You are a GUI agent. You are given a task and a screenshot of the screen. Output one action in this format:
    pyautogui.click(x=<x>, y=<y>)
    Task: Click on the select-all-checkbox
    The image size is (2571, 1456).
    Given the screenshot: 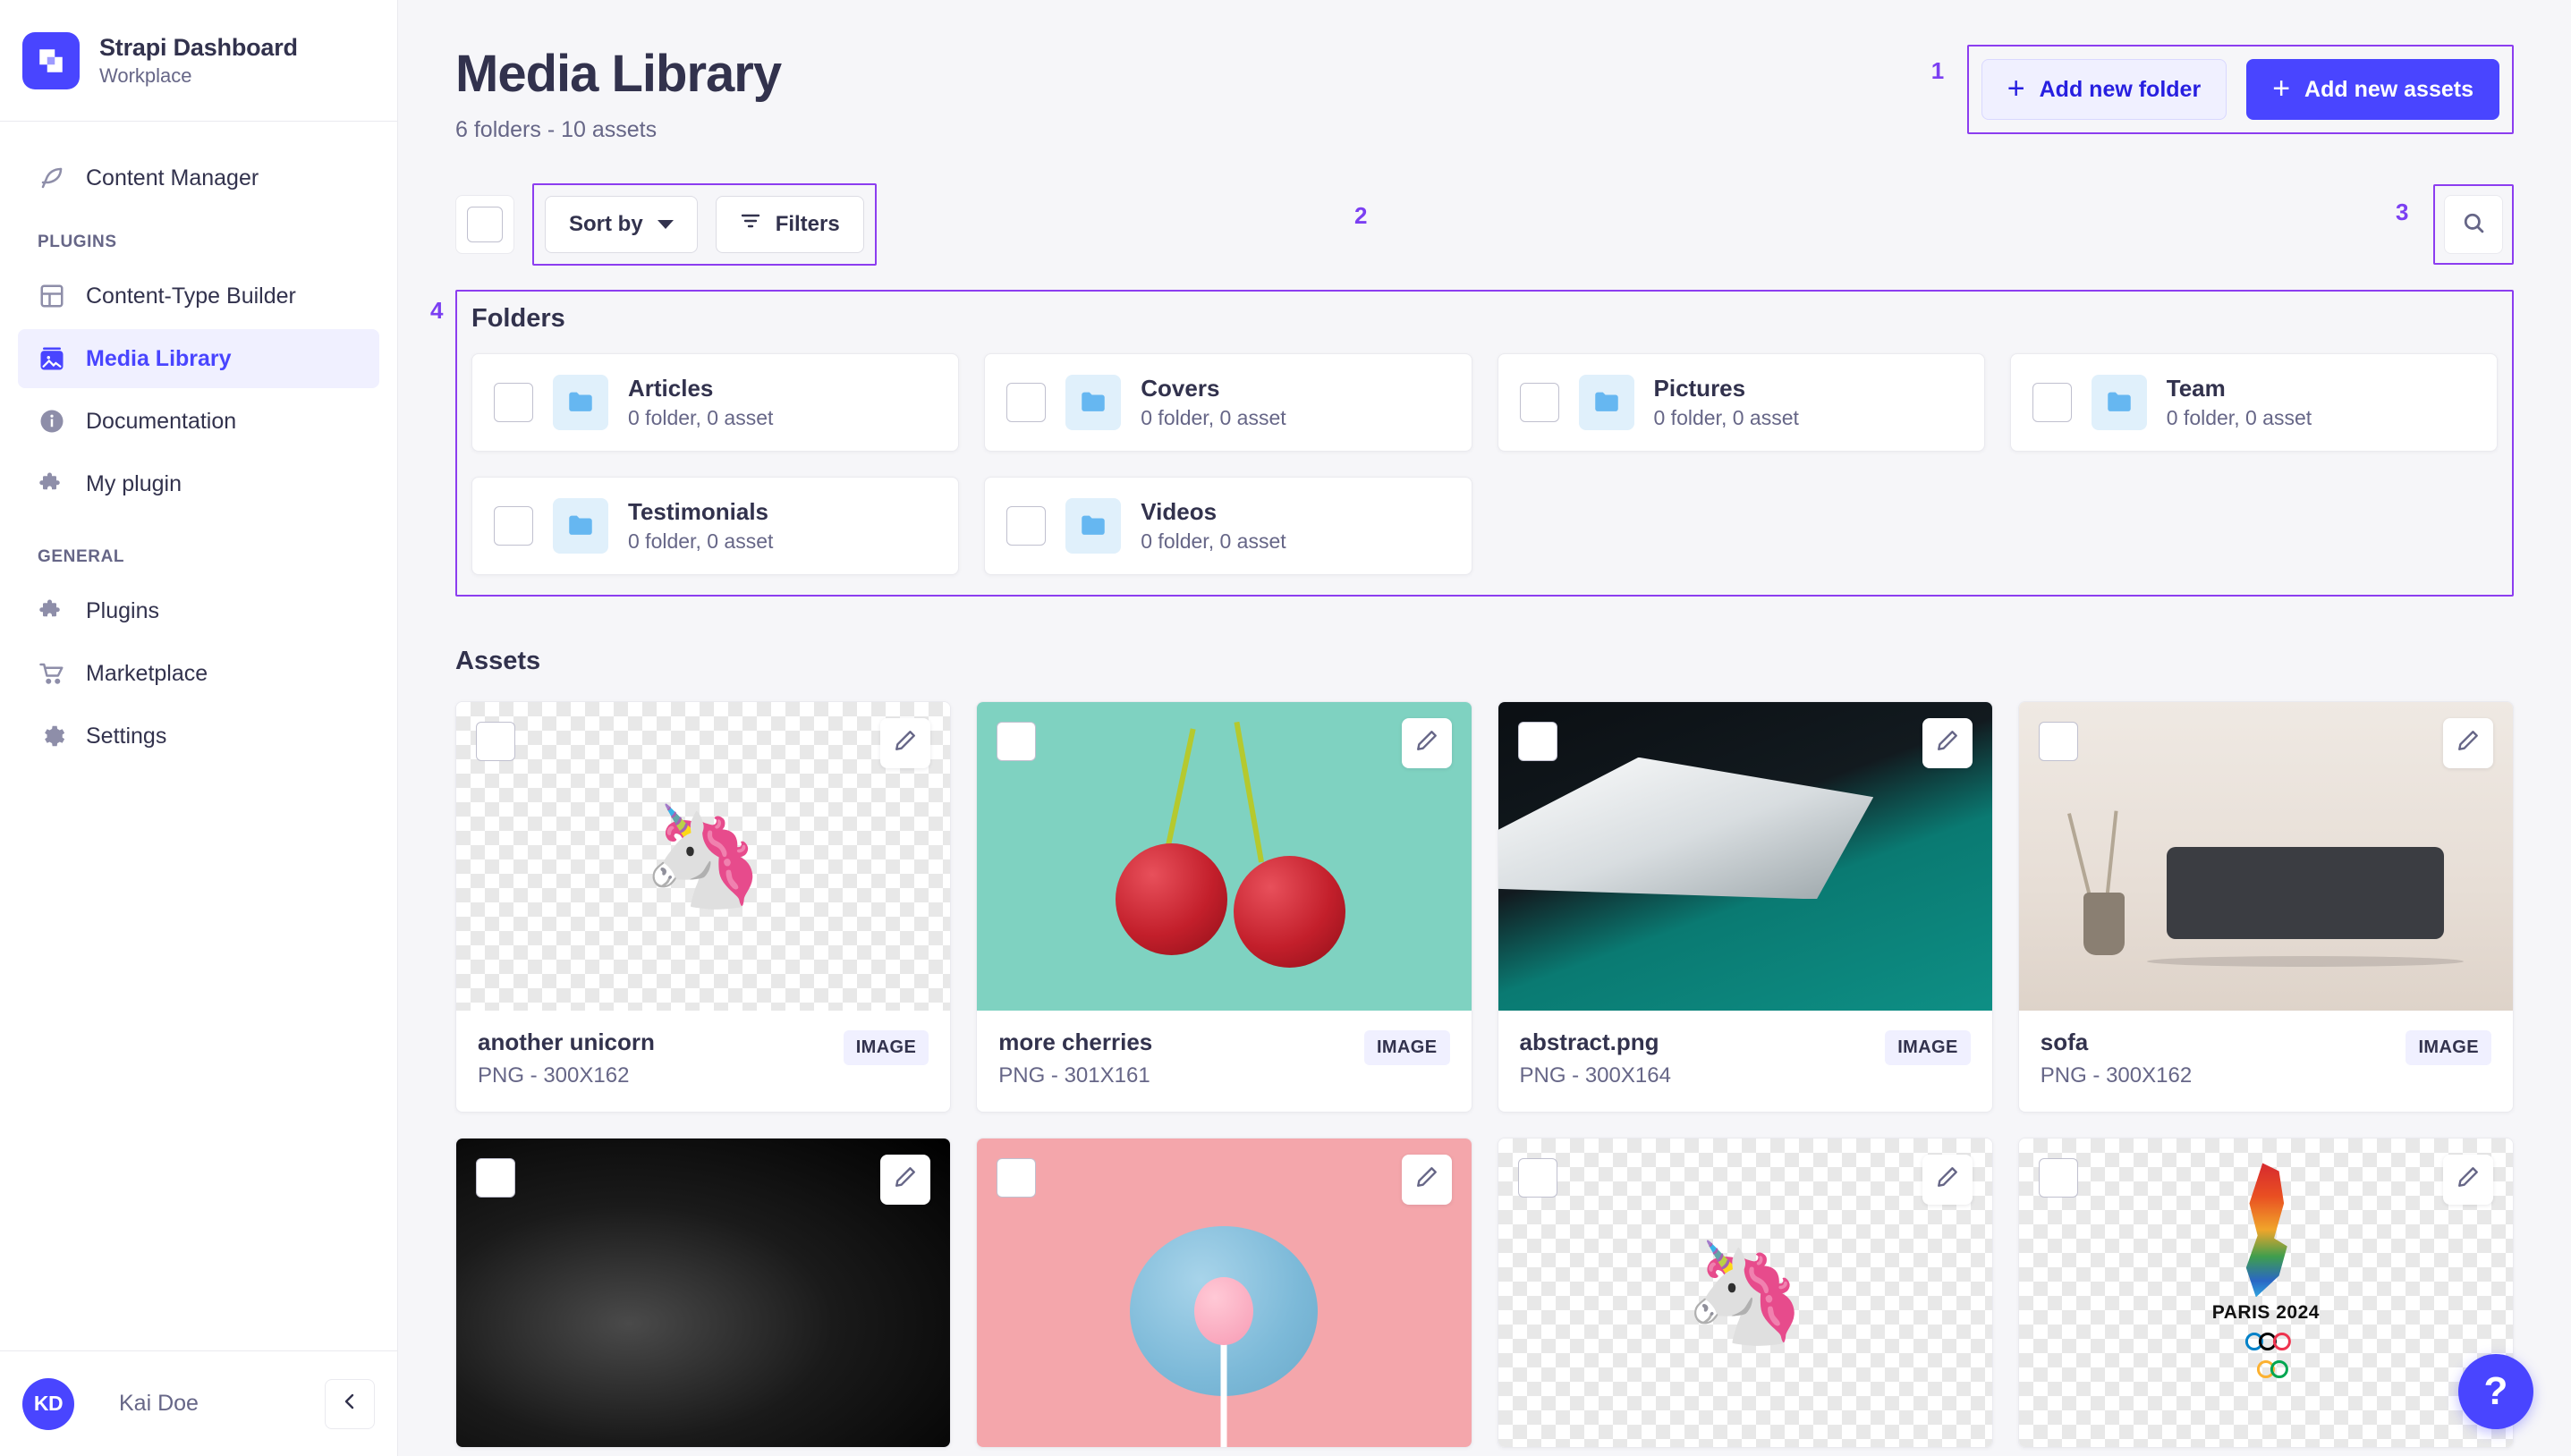 What is the action you would take?
    pyautogui.click(x=485, y=224)
    